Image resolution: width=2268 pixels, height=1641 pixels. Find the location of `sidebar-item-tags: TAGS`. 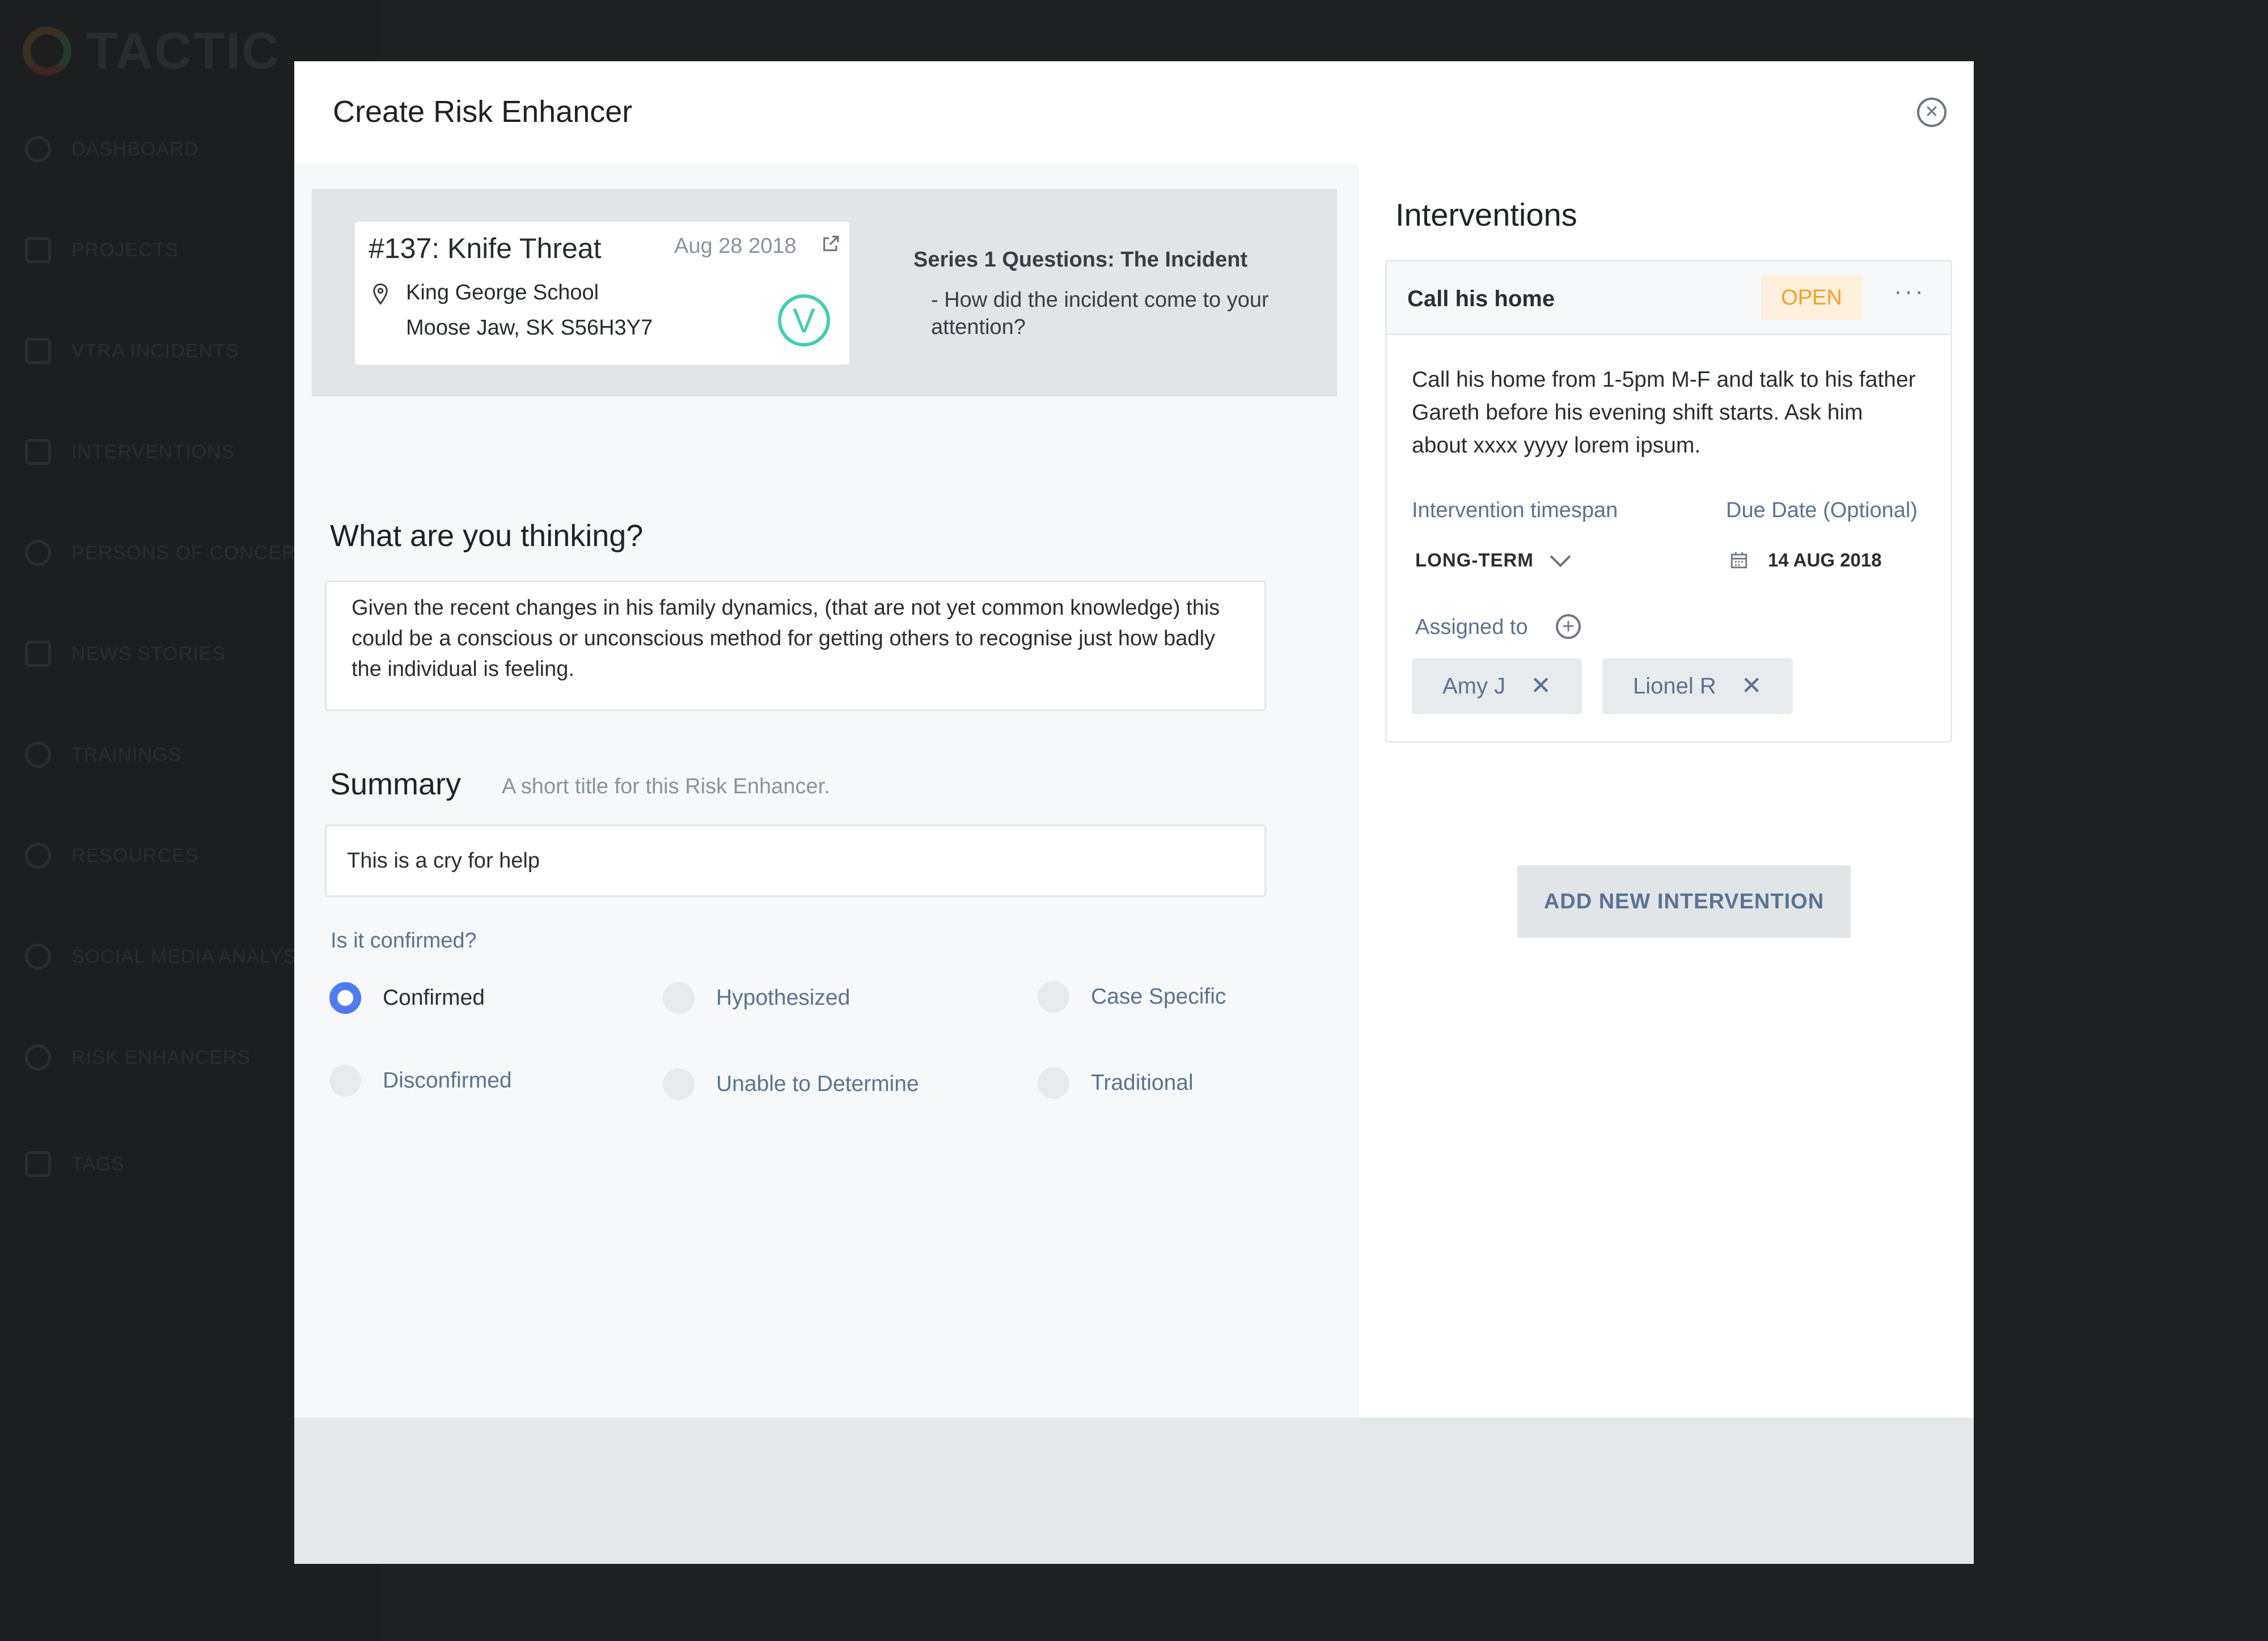

sidebar-item-tags: TAGS is located at coordinates (75, 1164).